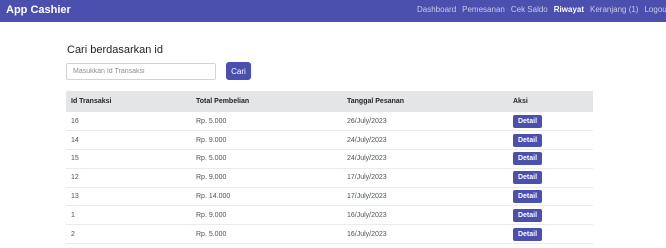  I want to click on cell-total: Rp. 14.000, so click(213, 197).